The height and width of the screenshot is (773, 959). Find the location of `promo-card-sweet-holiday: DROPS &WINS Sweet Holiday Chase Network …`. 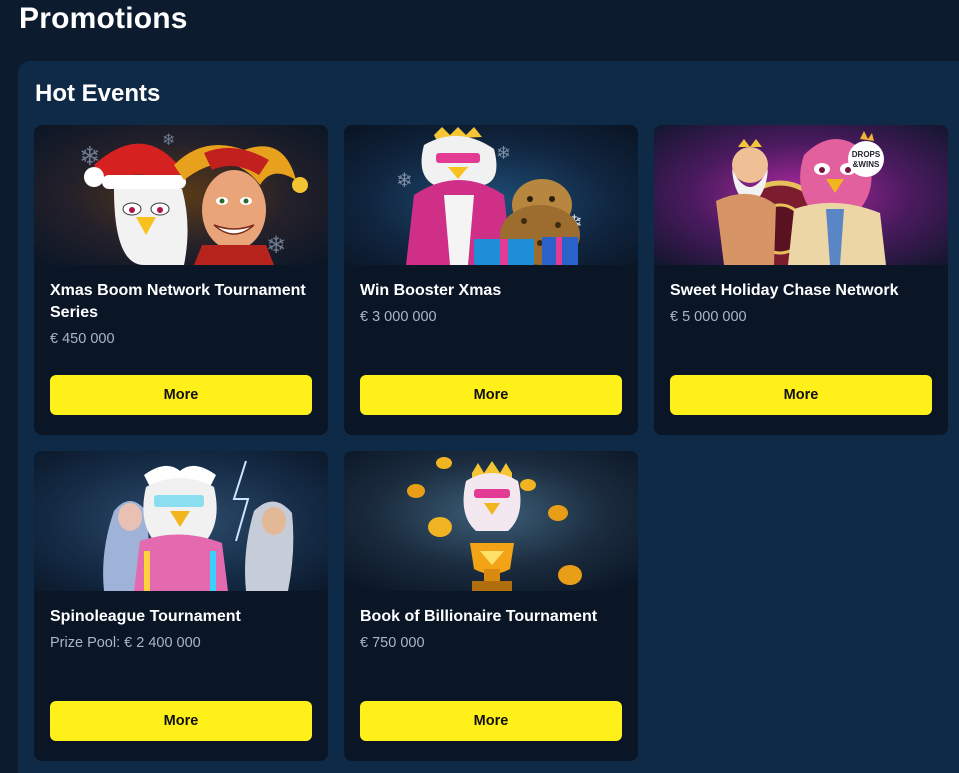

promo-card-sweet-holiday: DROPS &WINS Sweet Holiday Chase Network … is located at coordinates (801, 280).